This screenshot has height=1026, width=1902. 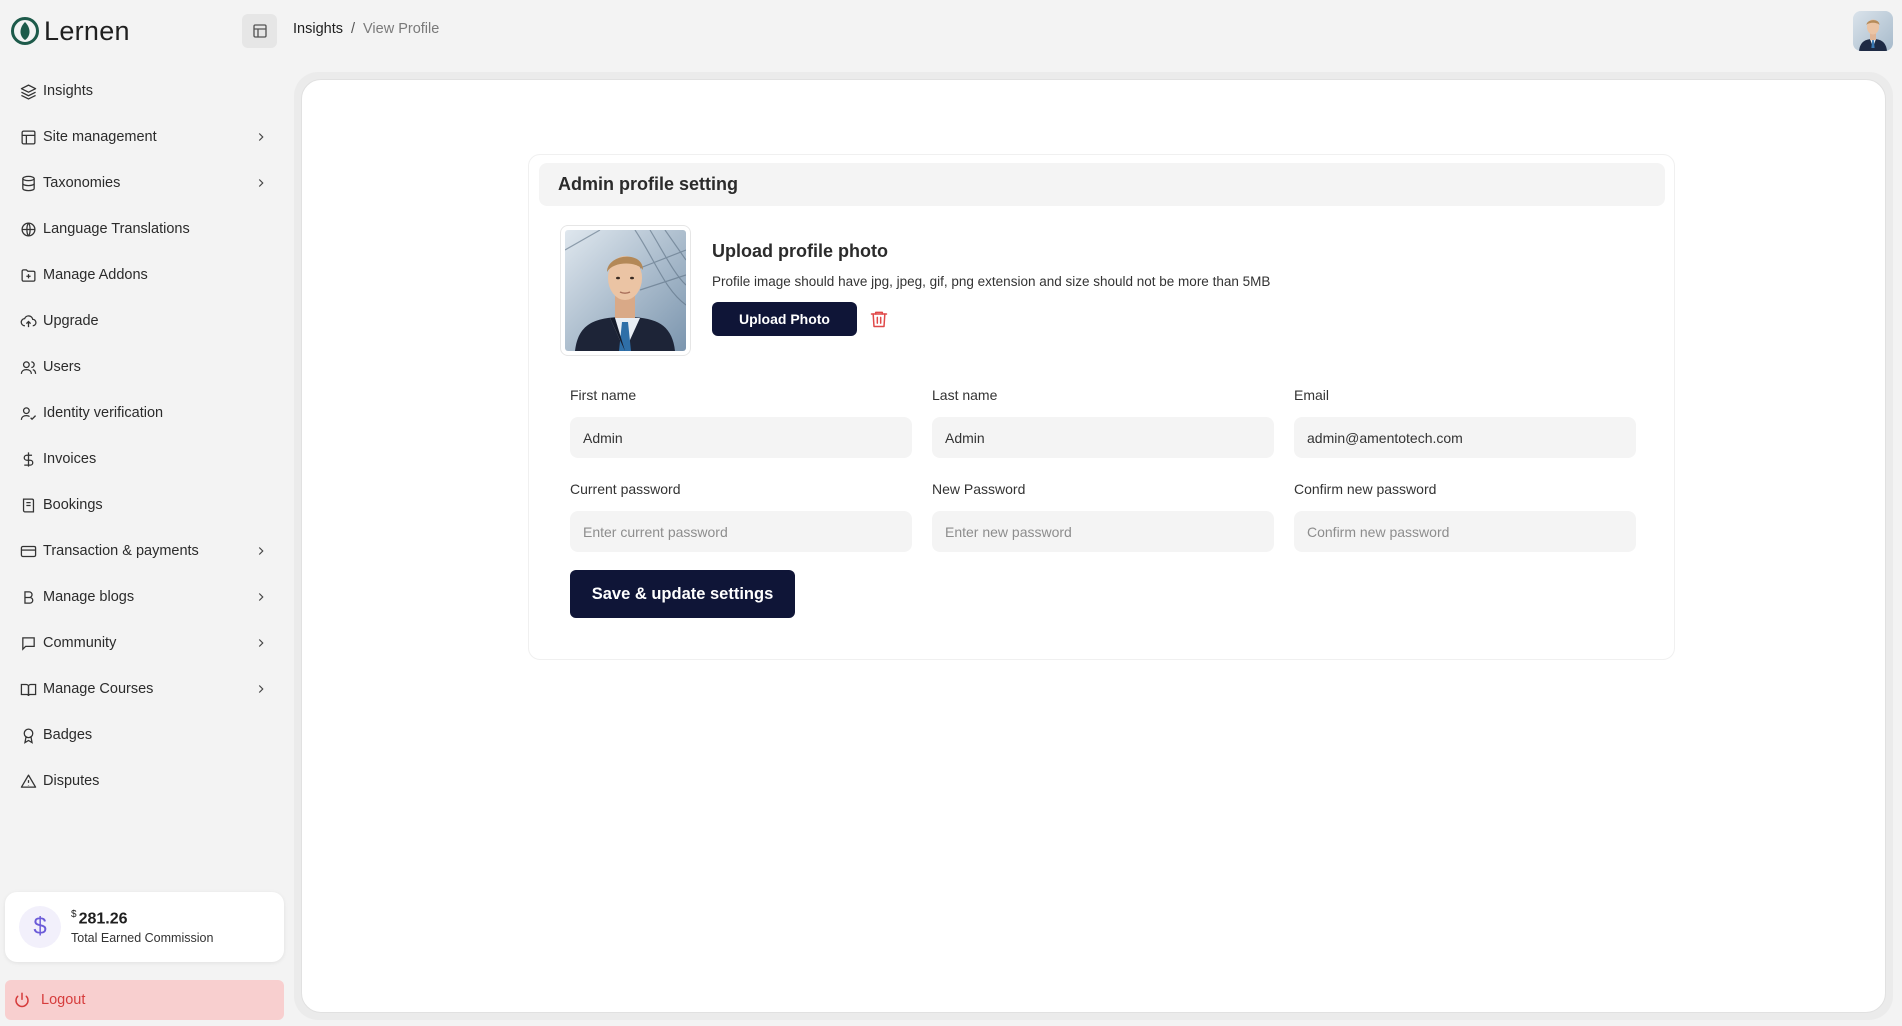 I want to click on user-avatar, so click(x=1873, y=31).